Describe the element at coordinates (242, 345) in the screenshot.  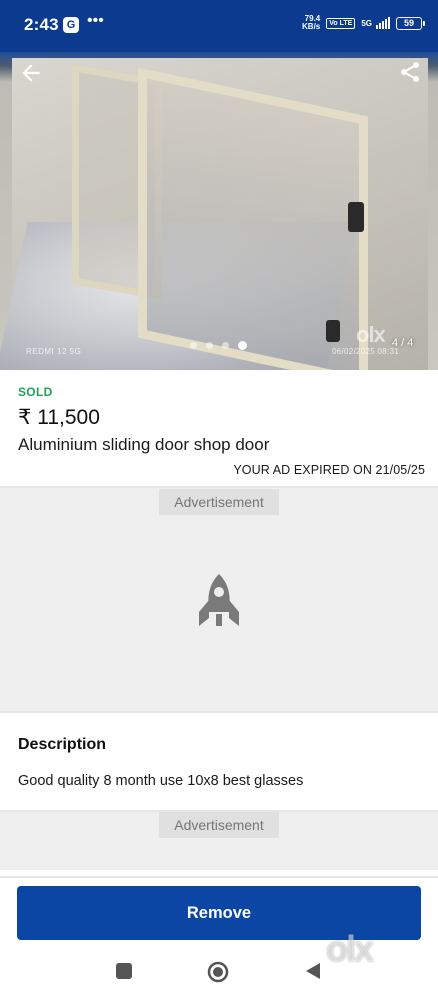
I see `gallery-dot-active` at that location.